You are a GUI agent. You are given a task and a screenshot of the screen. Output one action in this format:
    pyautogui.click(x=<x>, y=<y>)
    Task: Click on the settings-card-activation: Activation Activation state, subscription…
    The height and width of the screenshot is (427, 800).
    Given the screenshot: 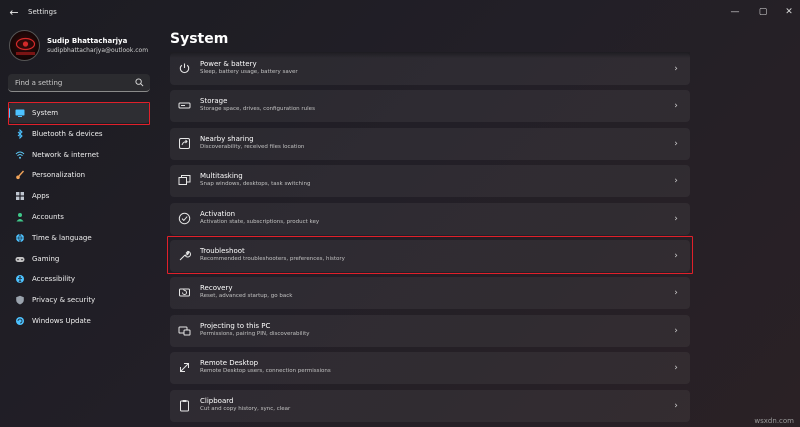 What is the action you would take?
    pyautogui.click(x=430, y=218)
    